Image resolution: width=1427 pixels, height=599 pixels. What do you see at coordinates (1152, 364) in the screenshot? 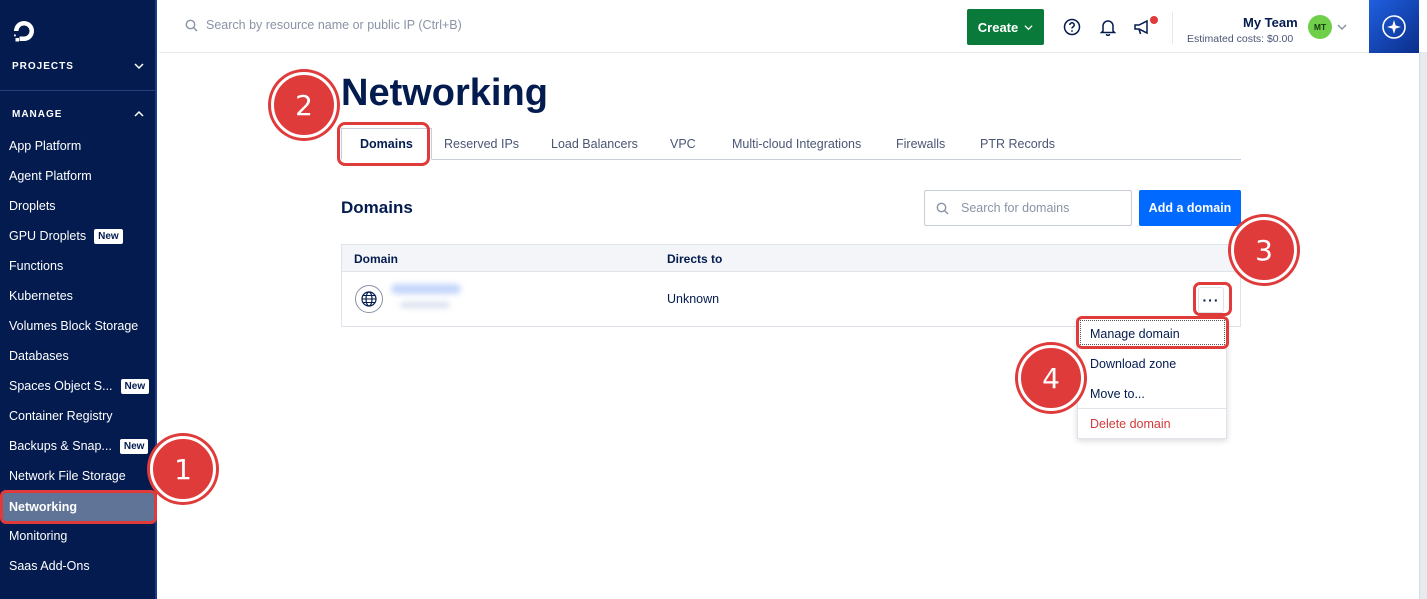
I see `menu-item-download-zone: Download zone` at bounding box center [1152, 364].